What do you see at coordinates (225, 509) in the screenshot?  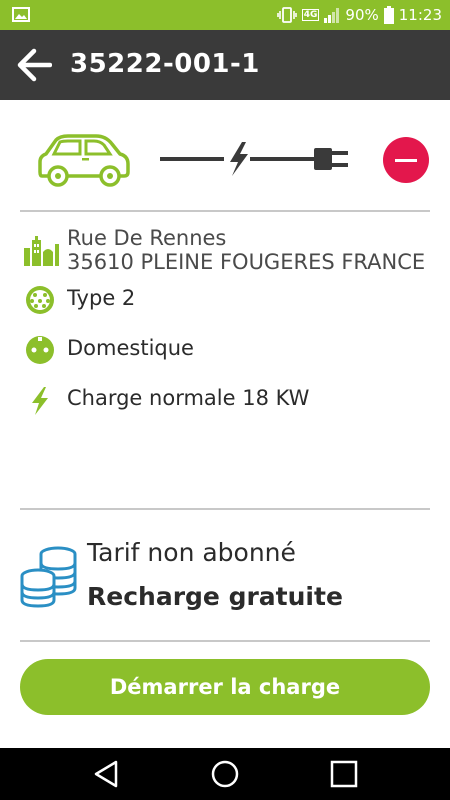 I see `divider-middle` at bounding box center [225, 509].